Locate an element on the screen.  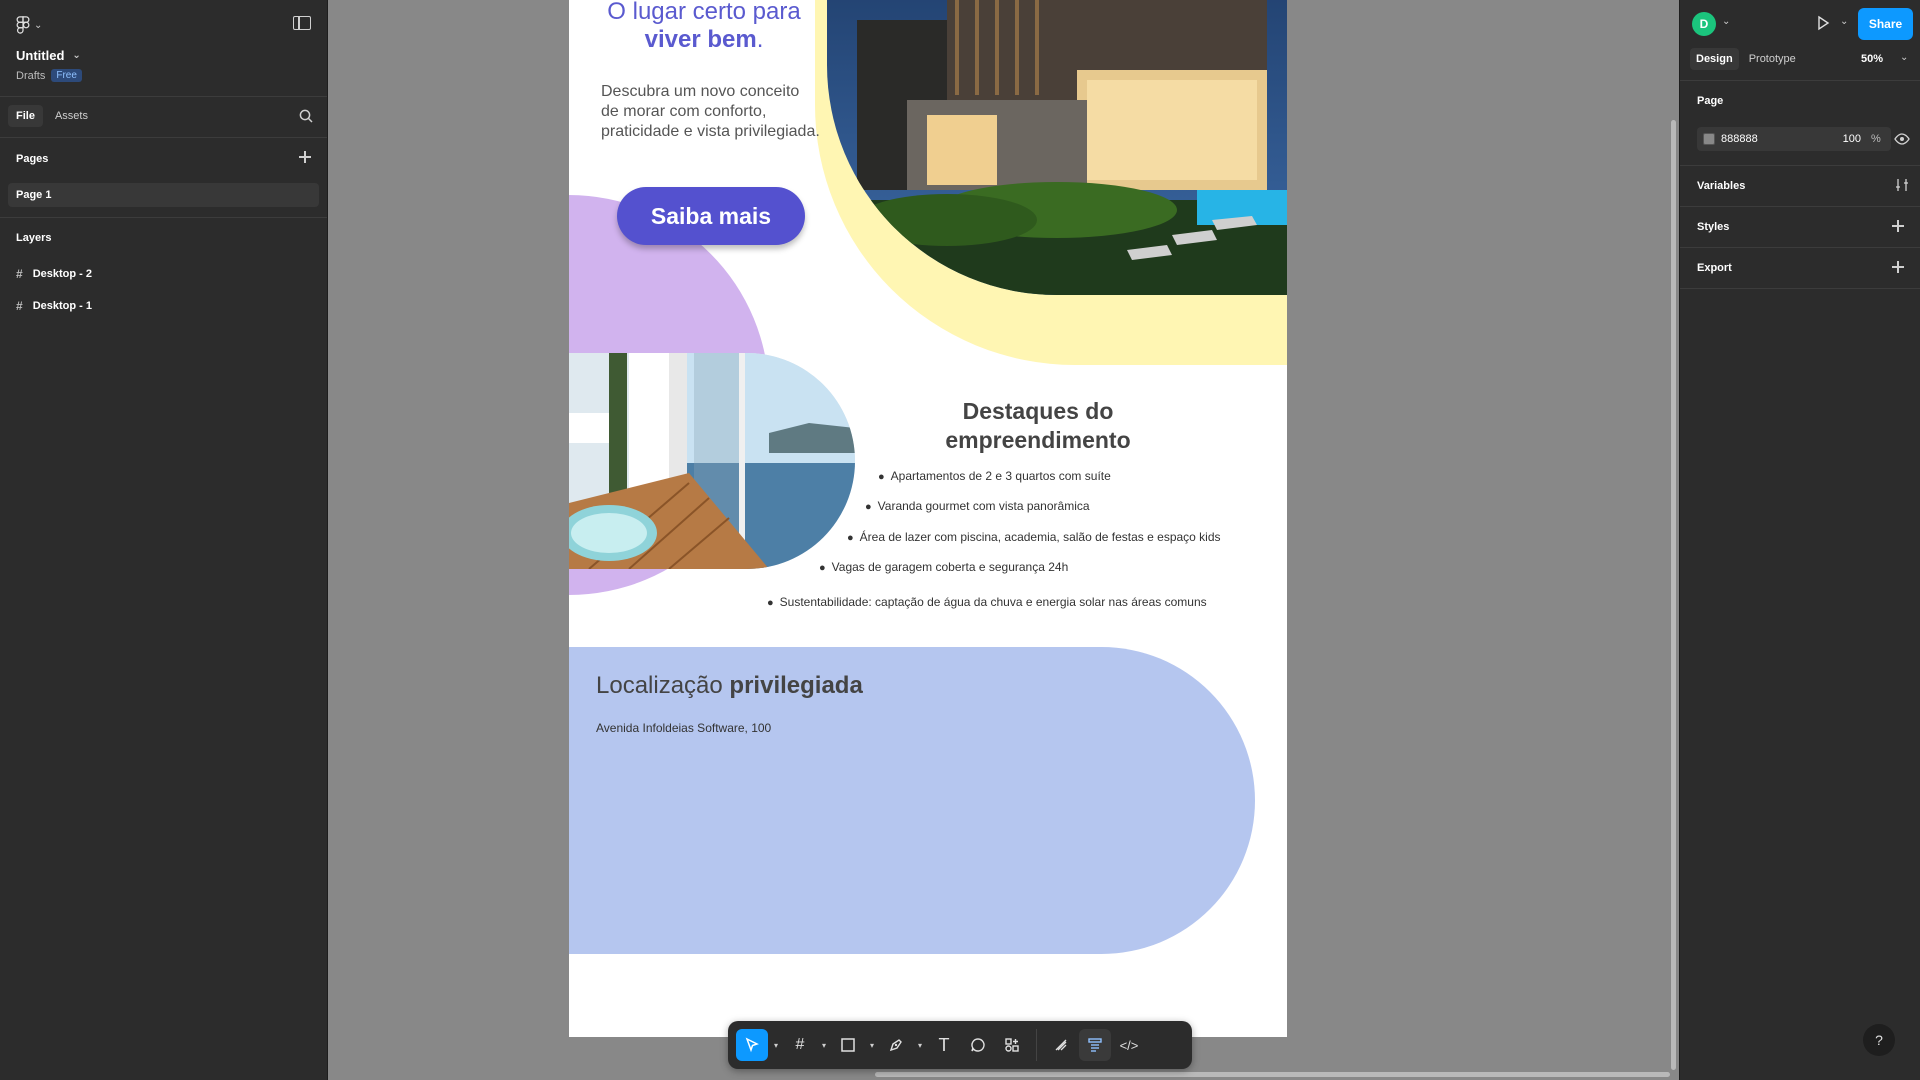
shape-tool-button is located at coordinates (848, 1045).